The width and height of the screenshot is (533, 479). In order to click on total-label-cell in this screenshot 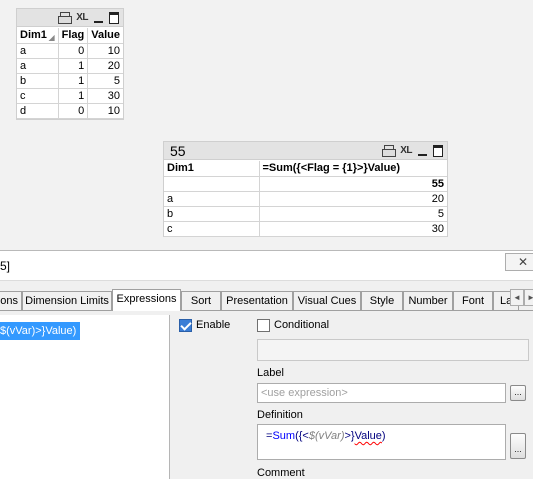, I will do `click(212, 184)`.